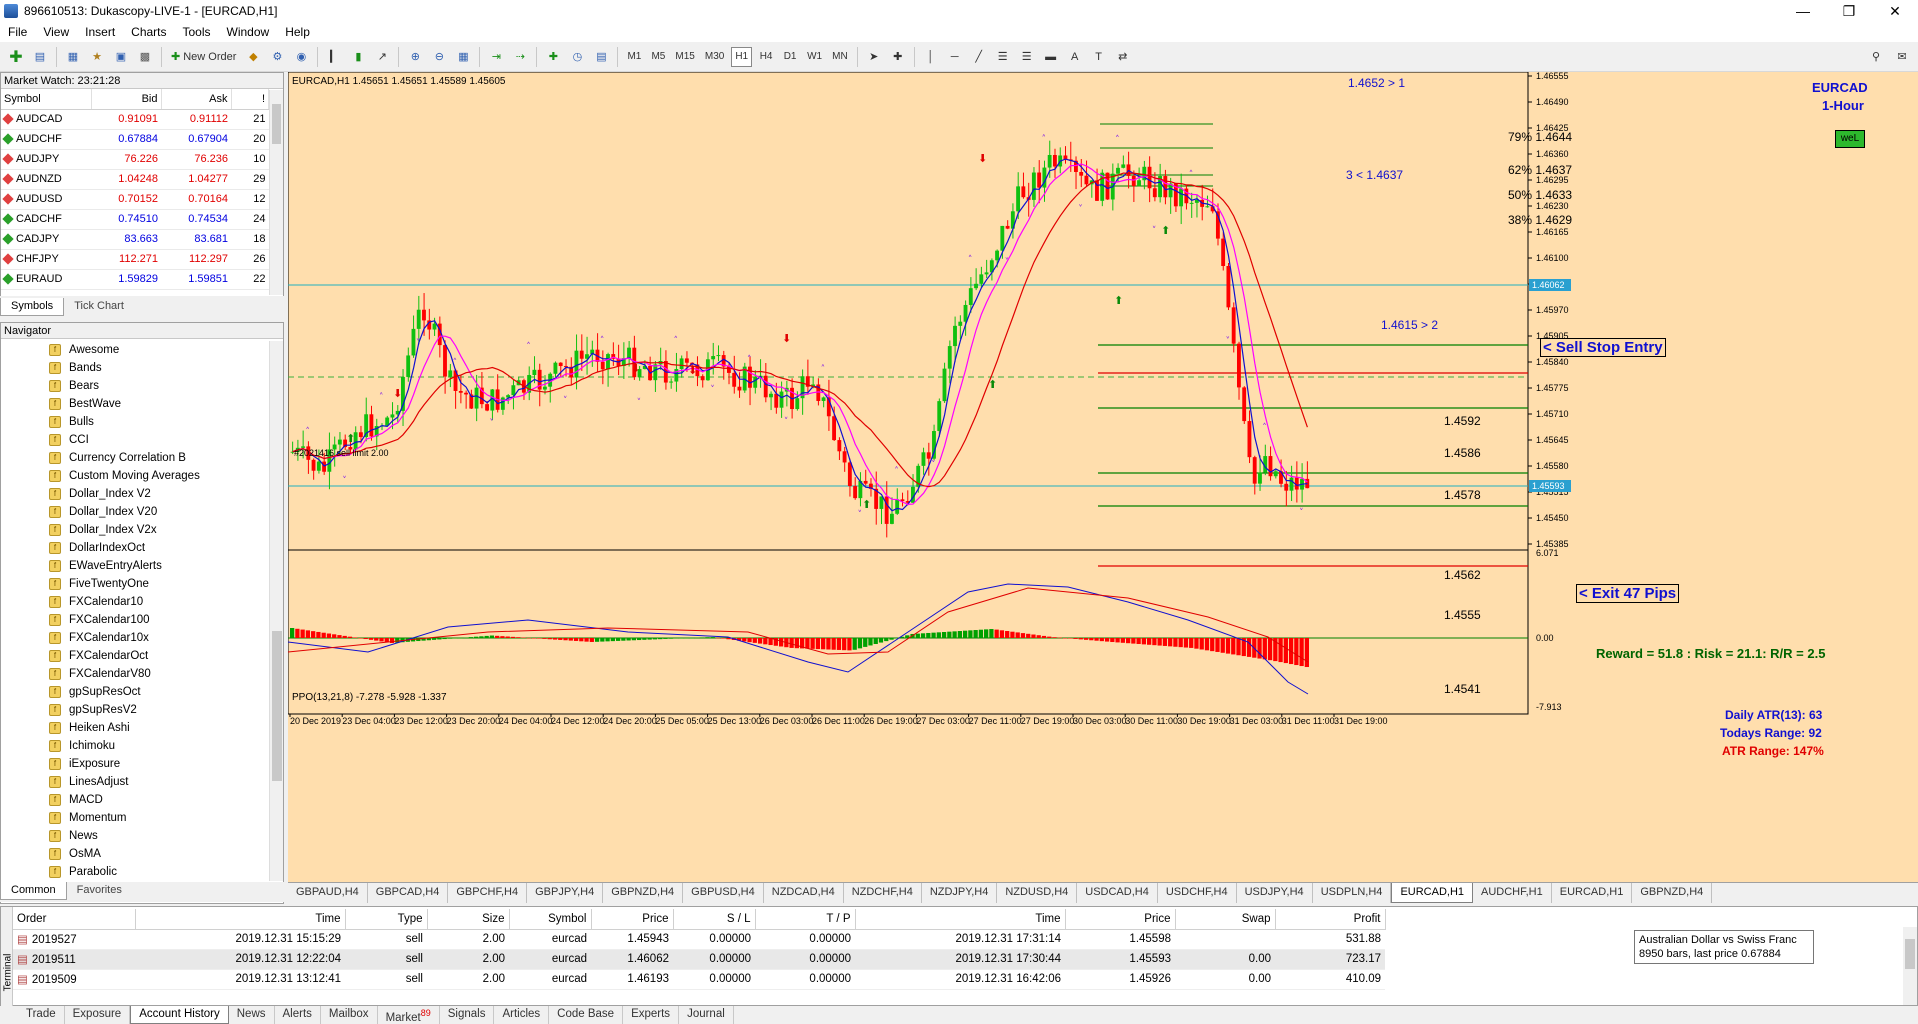  Describe the element at coordinates (408, 893) in the screenshot. I see `chart-tab: GBPCAD,H4` at that location.